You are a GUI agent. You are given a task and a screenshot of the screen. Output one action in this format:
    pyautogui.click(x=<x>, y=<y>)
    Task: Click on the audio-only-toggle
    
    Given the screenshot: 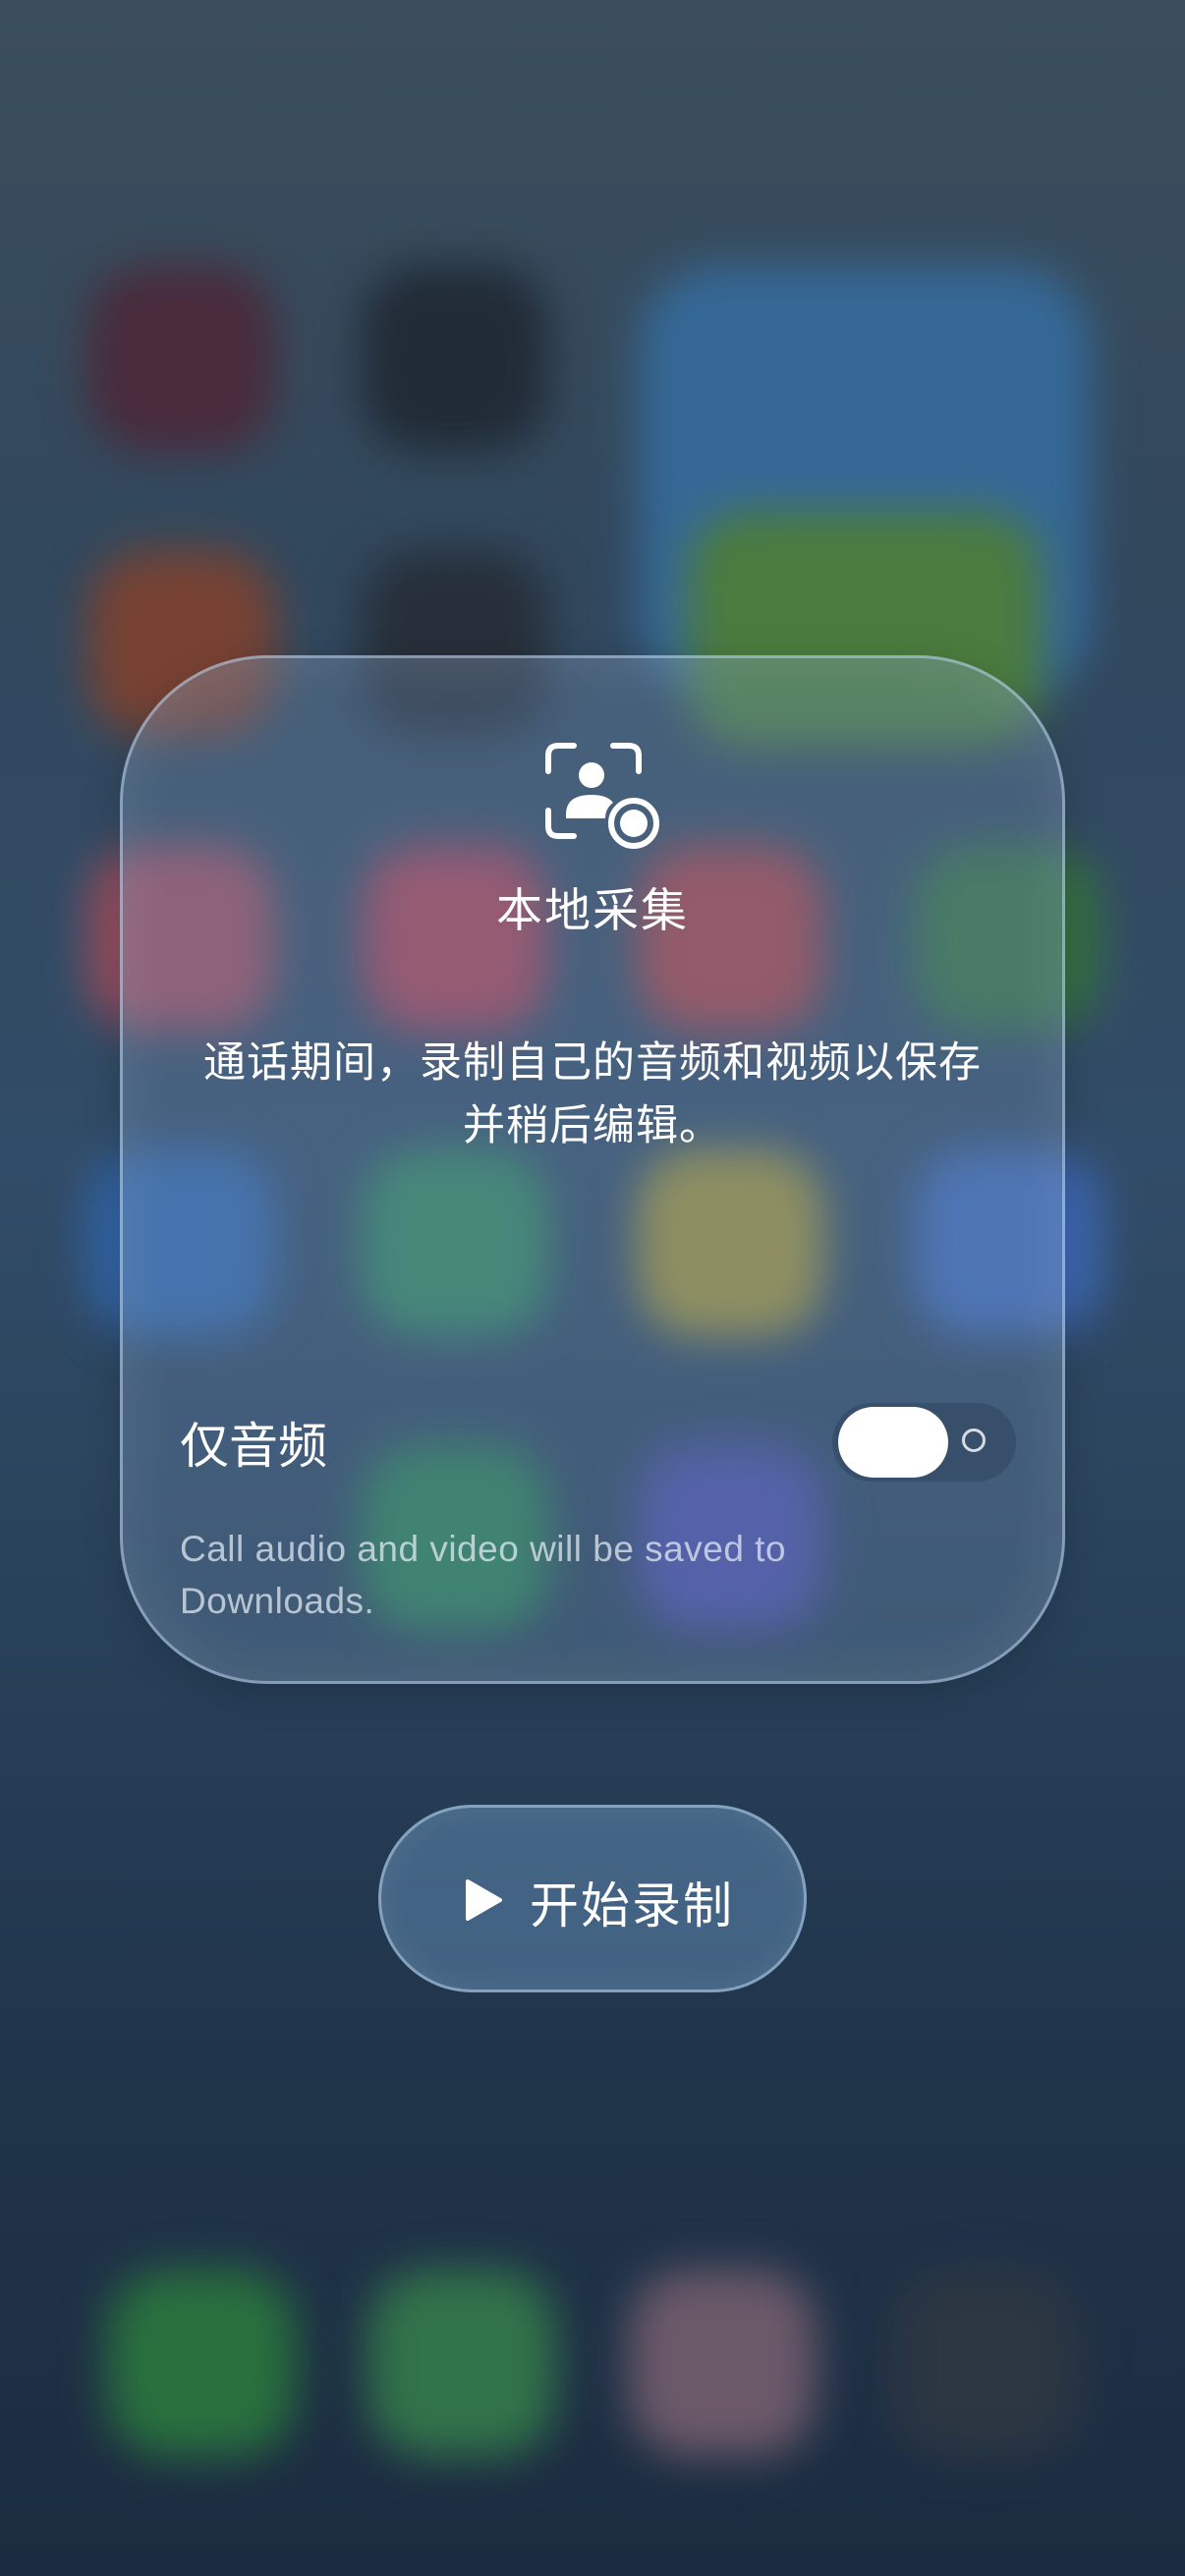 What is the action you would take?
    pyautogui.click(x=924, y=1442)
    